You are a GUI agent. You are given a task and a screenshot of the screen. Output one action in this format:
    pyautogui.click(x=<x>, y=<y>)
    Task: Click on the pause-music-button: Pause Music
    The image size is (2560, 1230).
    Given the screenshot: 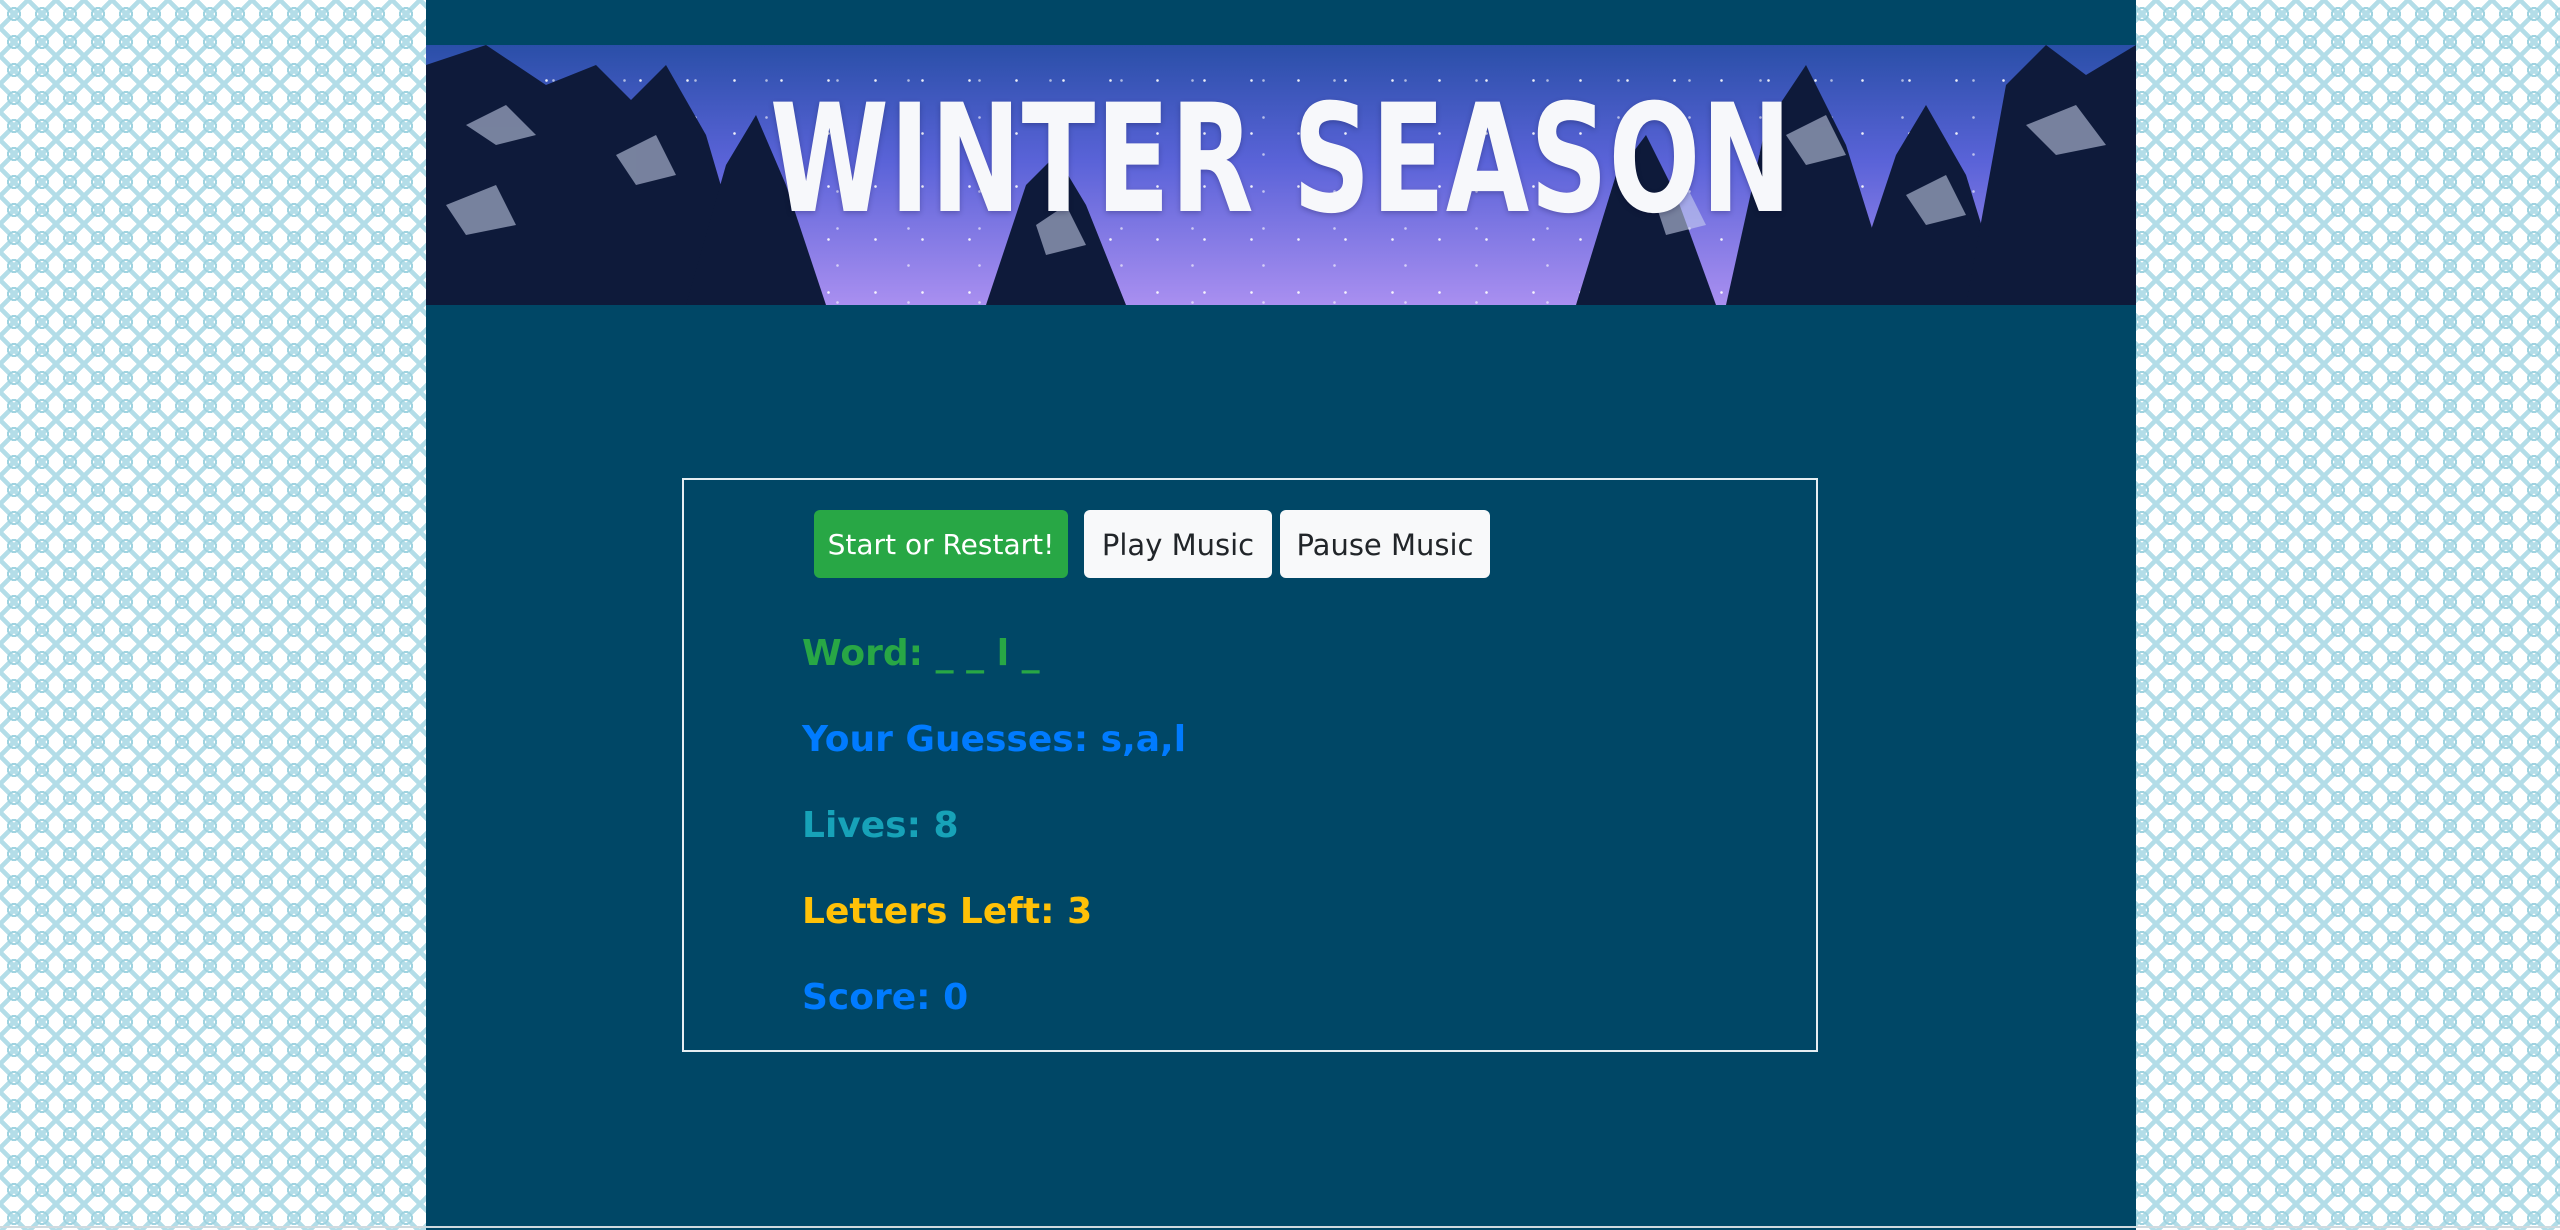 What is the action you would take?
    pyautogui.click(x=1385, y=544)
    